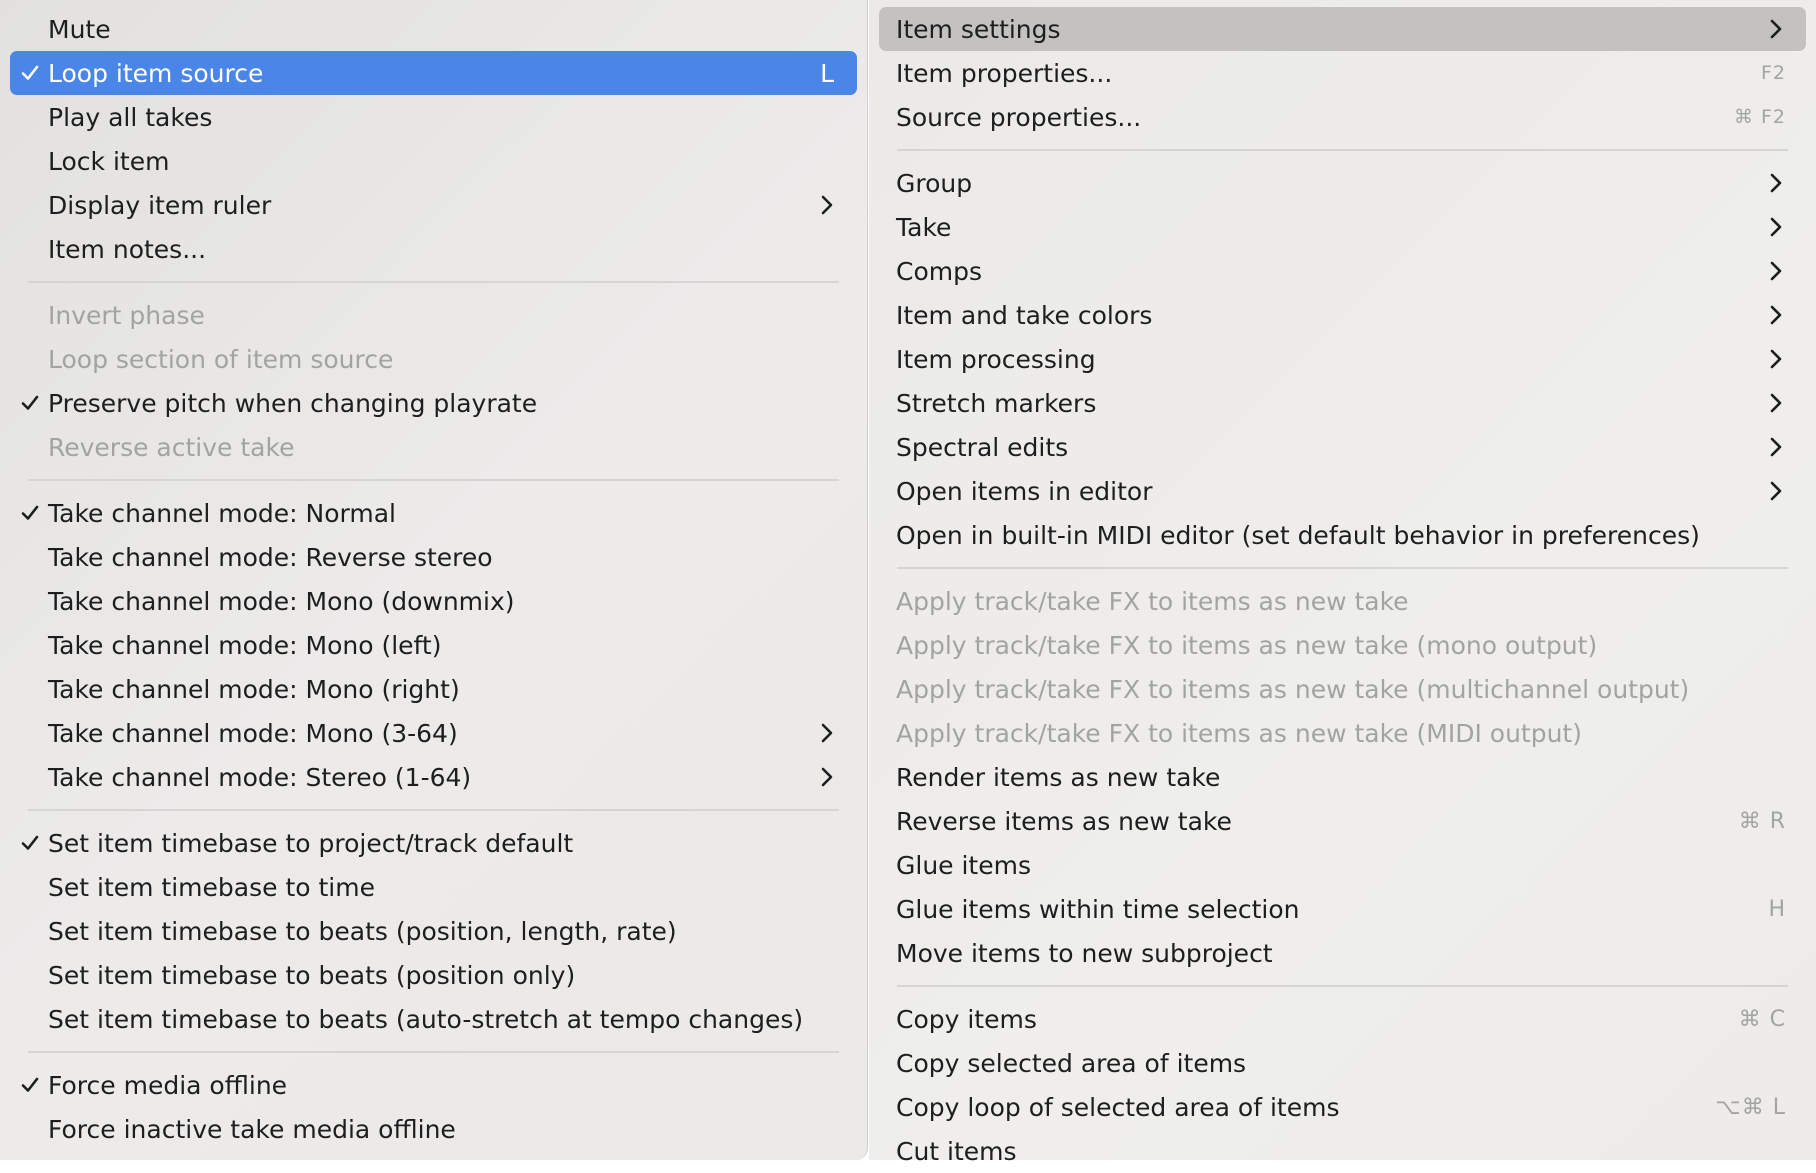 This screenshot has width=1816, height=1173. I want to click on menu-item-stretch-markers: Stretch markers, so click(1342, 403).